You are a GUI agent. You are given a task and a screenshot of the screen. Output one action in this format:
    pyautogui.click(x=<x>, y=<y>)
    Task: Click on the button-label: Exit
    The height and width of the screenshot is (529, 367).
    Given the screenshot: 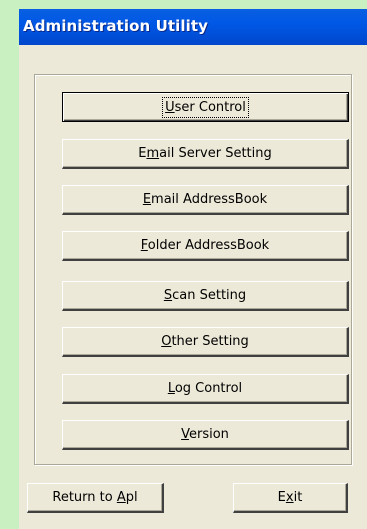 What is the action you would take?
    pyautogui.click(x=290, y=497)
    